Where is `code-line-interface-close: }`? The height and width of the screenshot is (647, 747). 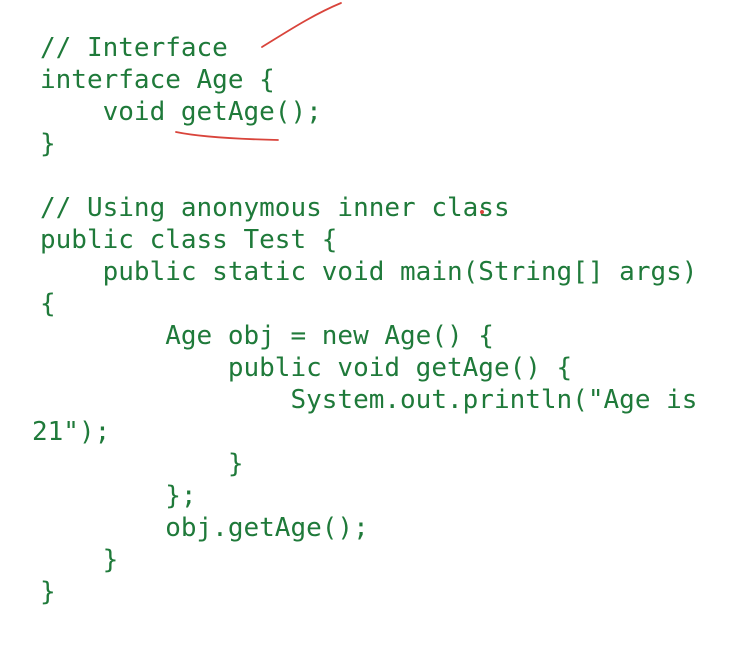
code-line-interface-close: } is located at coordinates (48, 144).